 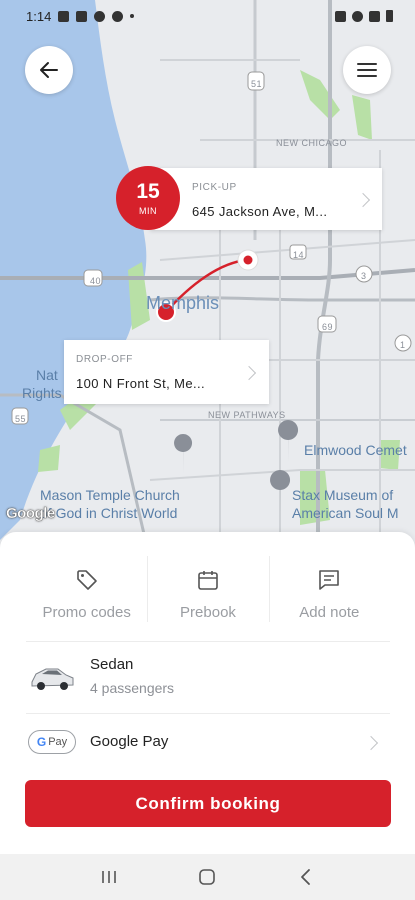 I want to click on chevron-left-icon, so click(x=305, y=877).